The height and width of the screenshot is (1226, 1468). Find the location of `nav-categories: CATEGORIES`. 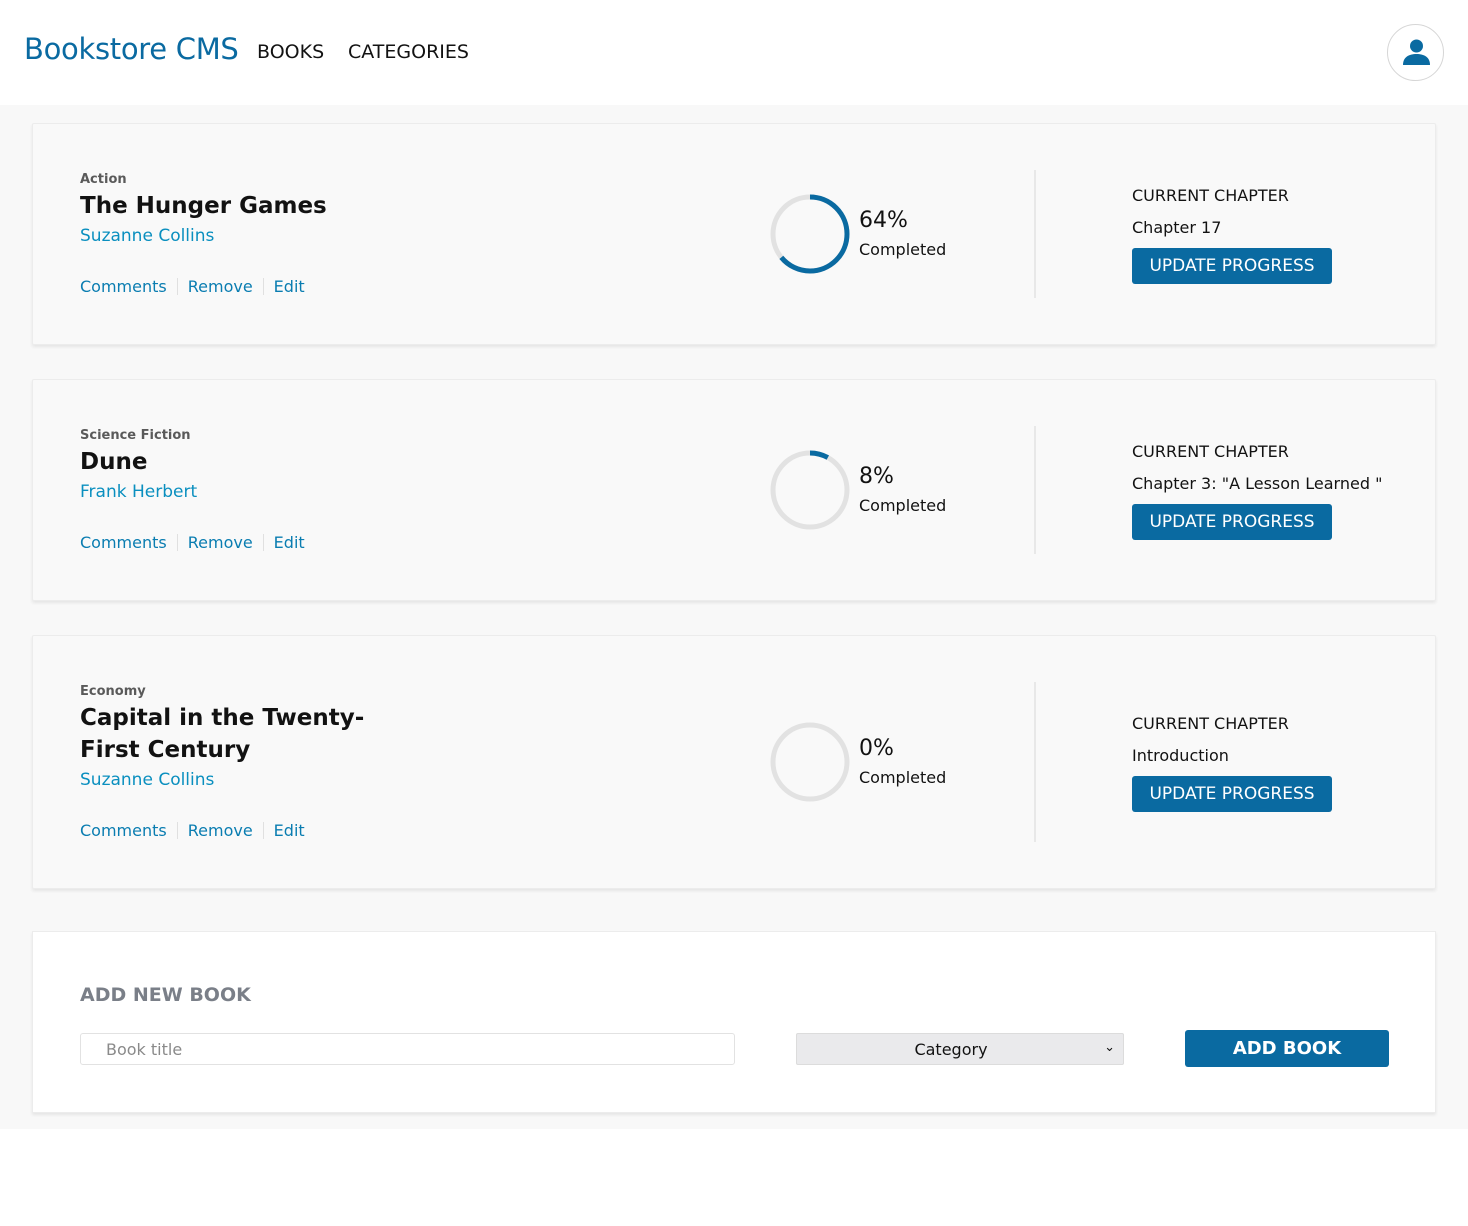

nav-categories: CATEGORIES is located at coordinates (408, 52).